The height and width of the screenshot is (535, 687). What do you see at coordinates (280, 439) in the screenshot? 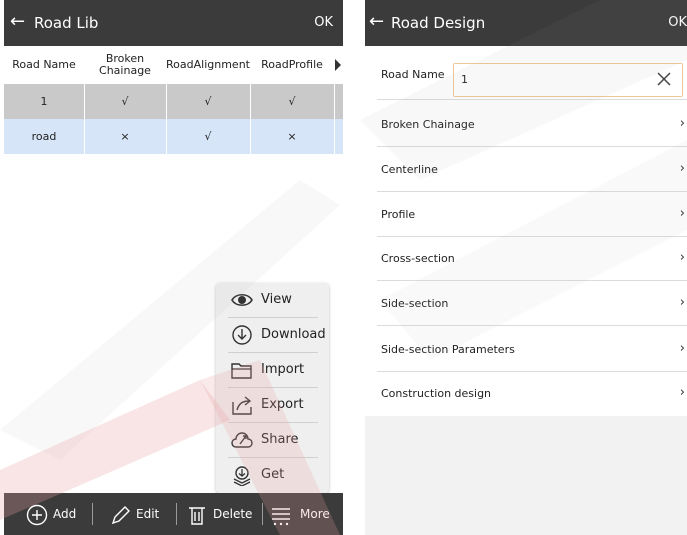
I see `menu-item-label: Share` at bounding box center [280, 439].